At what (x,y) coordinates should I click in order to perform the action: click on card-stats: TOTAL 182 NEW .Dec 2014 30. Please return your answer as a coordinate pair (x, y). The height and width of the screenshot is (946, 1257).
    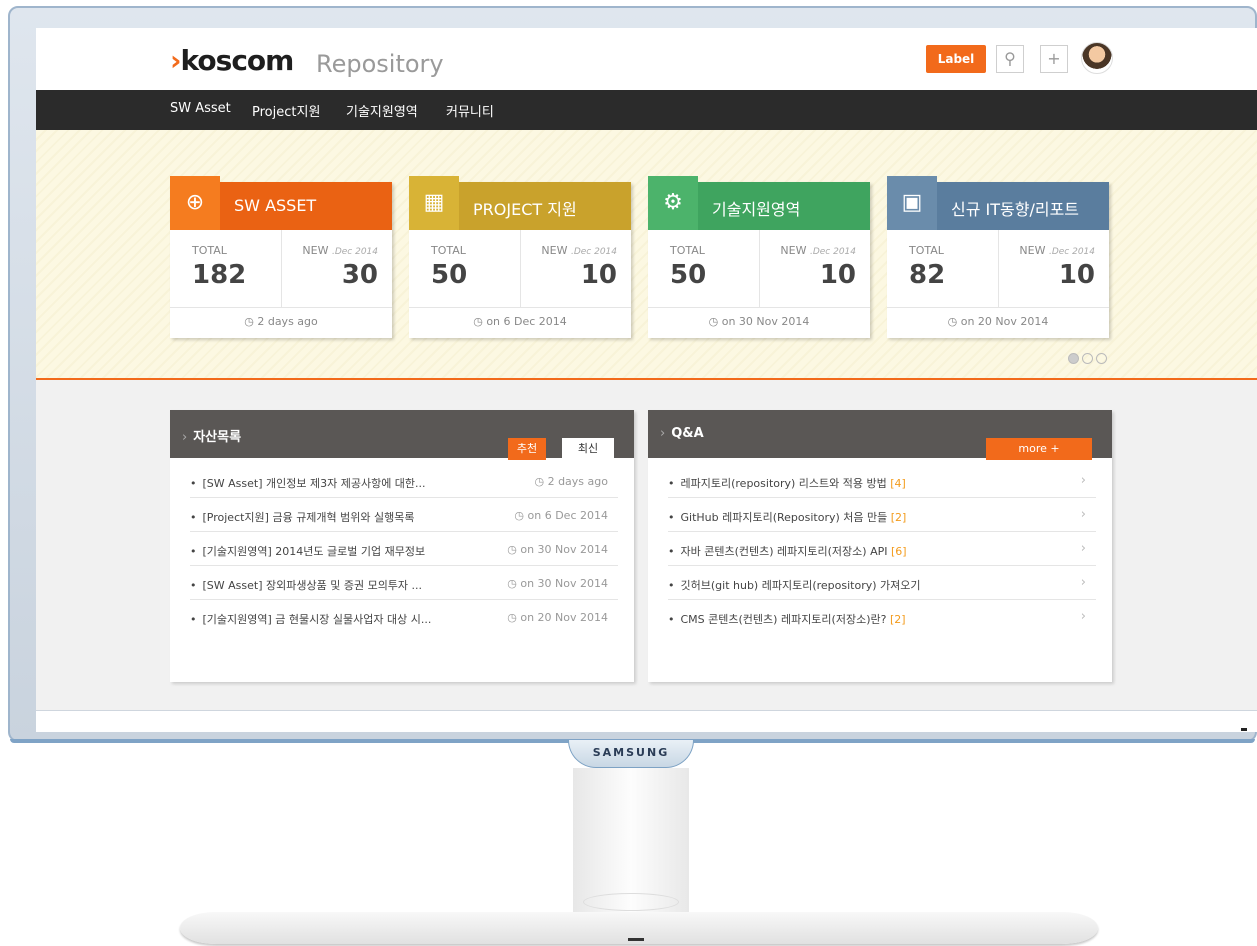
    Looking at the image, I should click on (281, 269).